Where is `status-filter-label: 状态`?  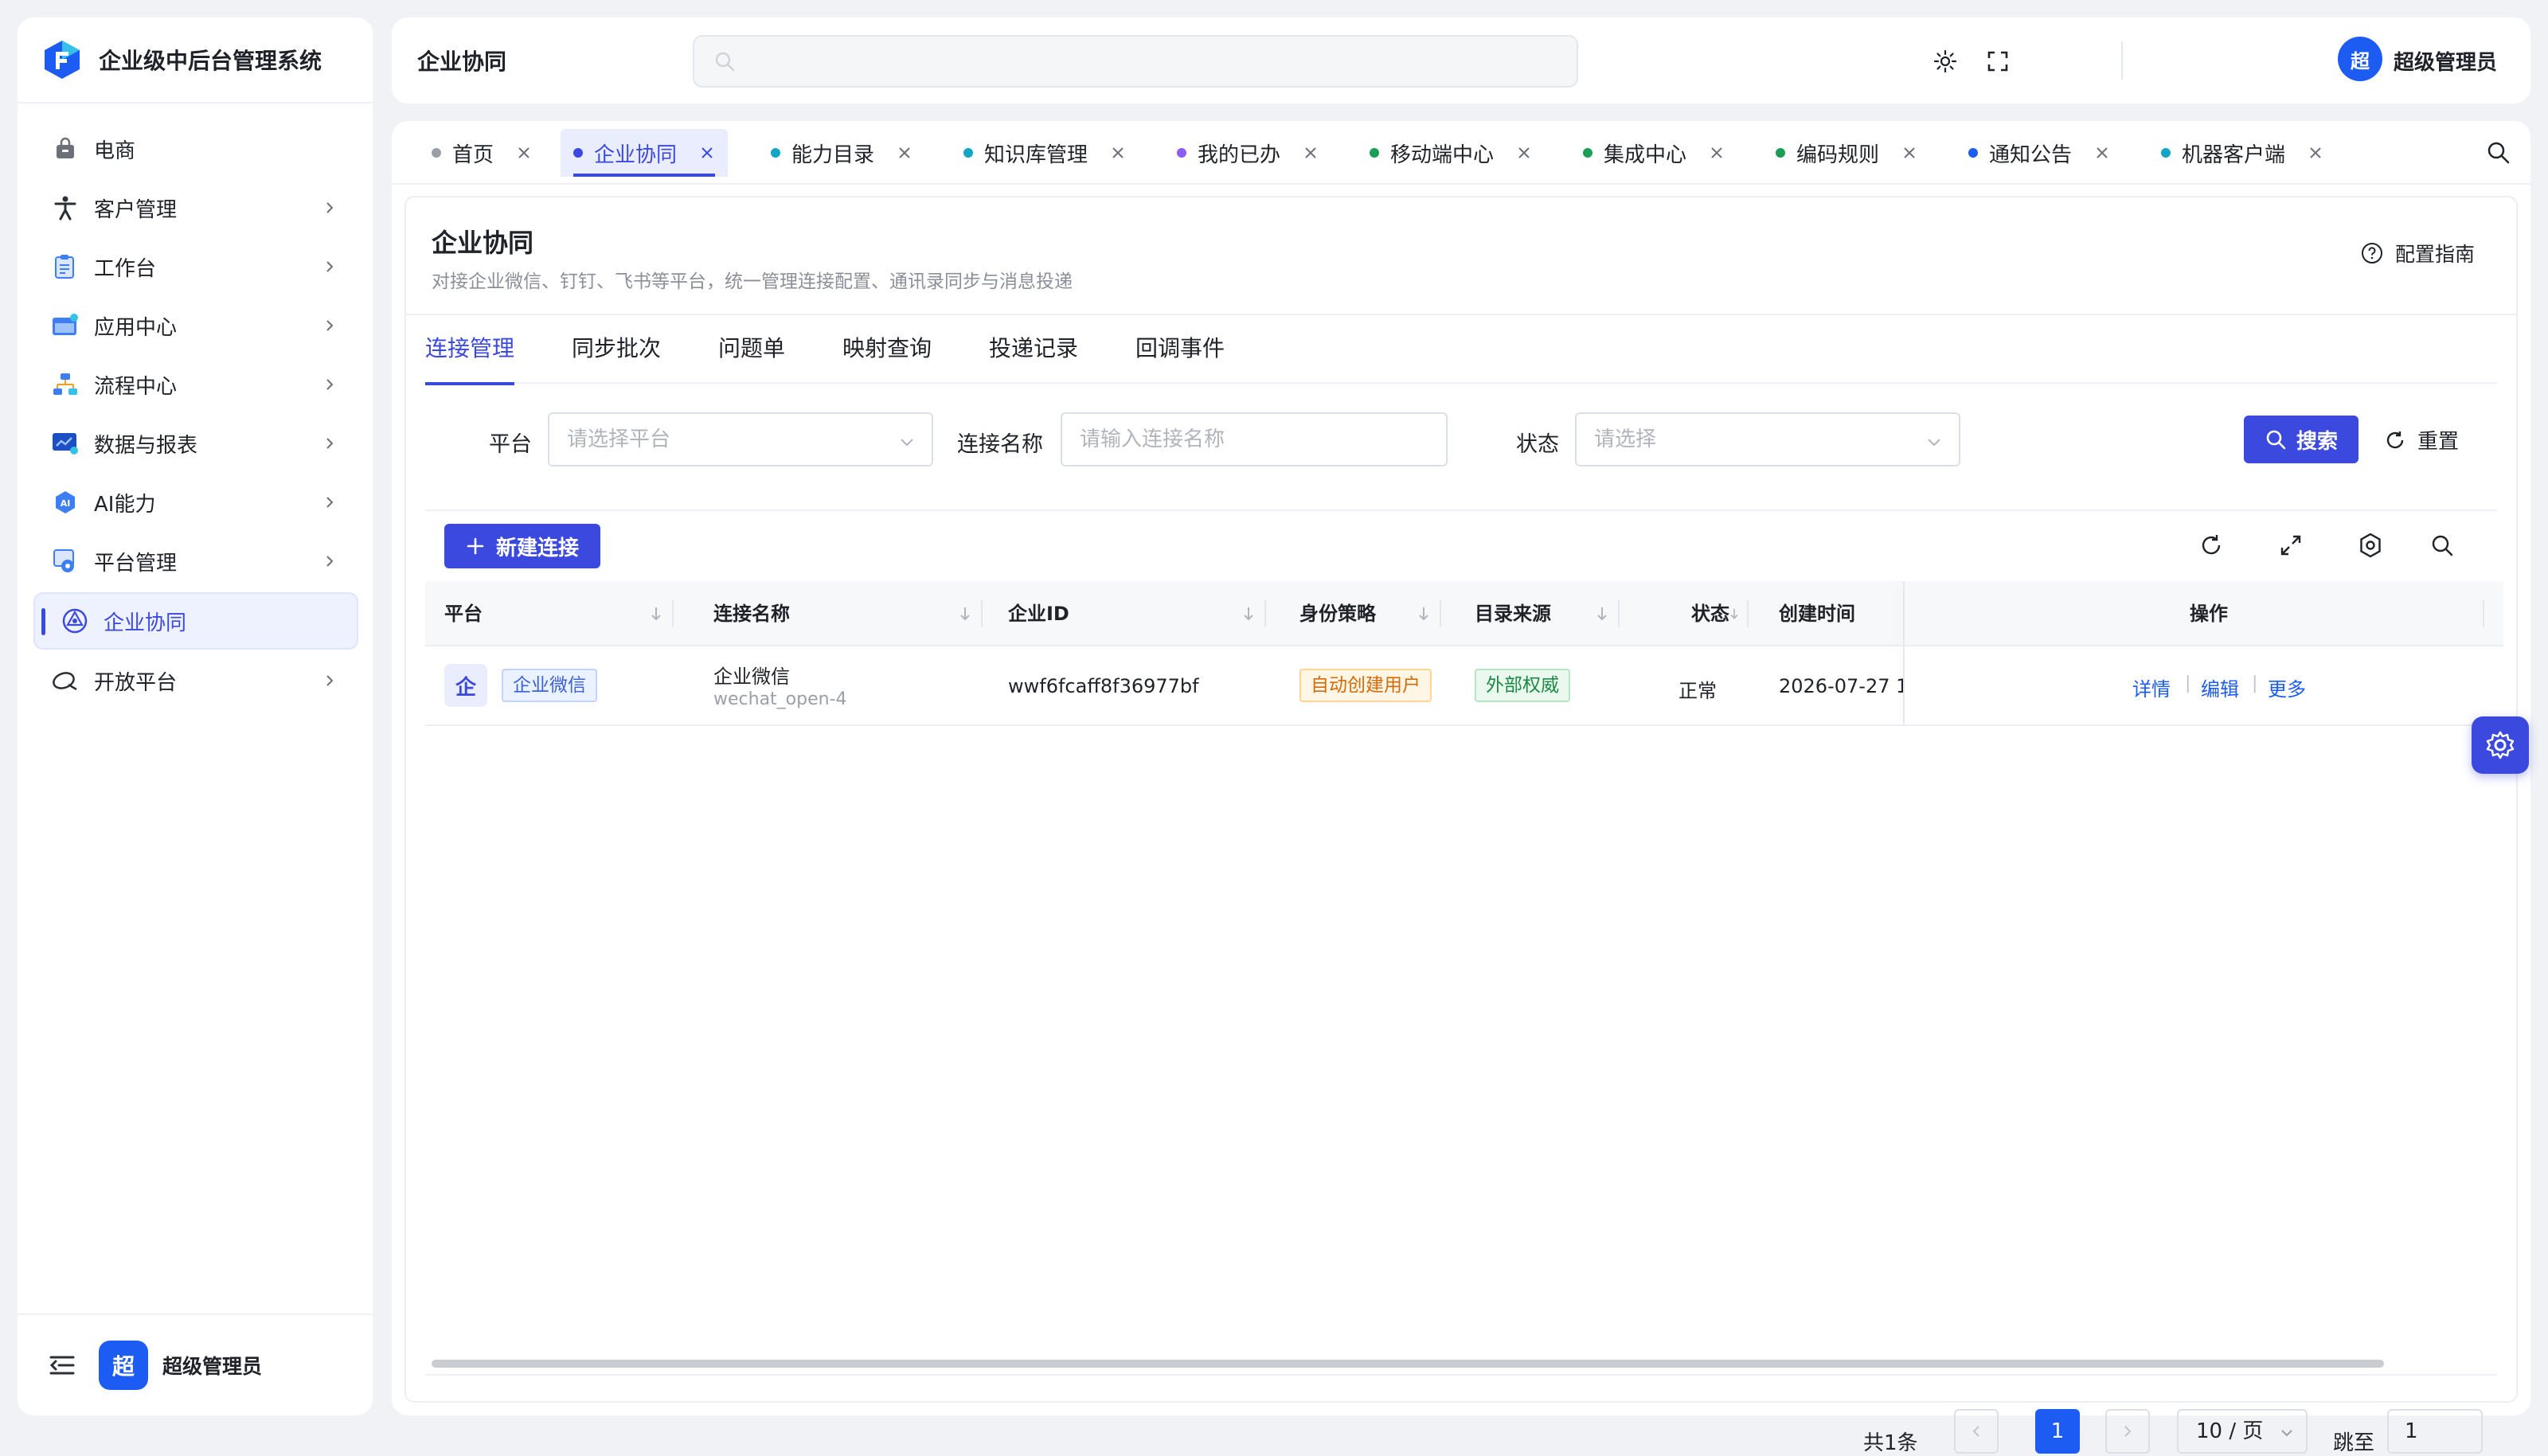
status-filter-label: 状态 is located at coordinates (1537, 444).